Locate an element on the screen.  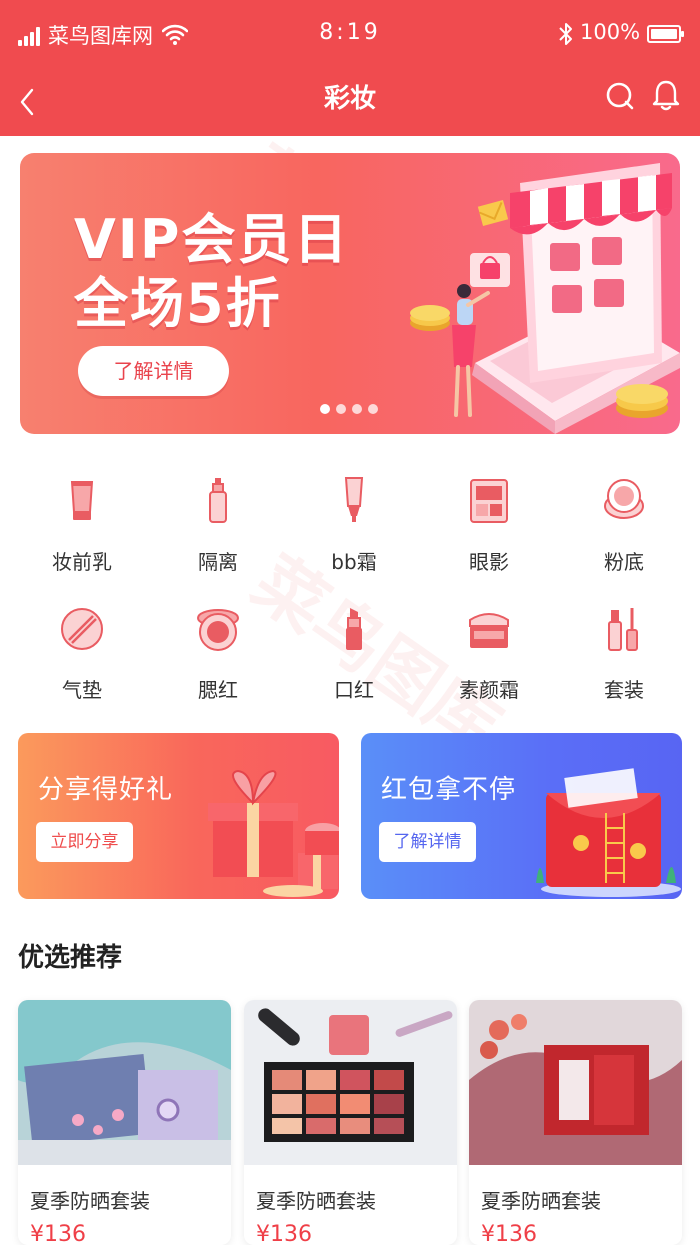
section-title: 优选推荐 is located at coordinates (70, 958).